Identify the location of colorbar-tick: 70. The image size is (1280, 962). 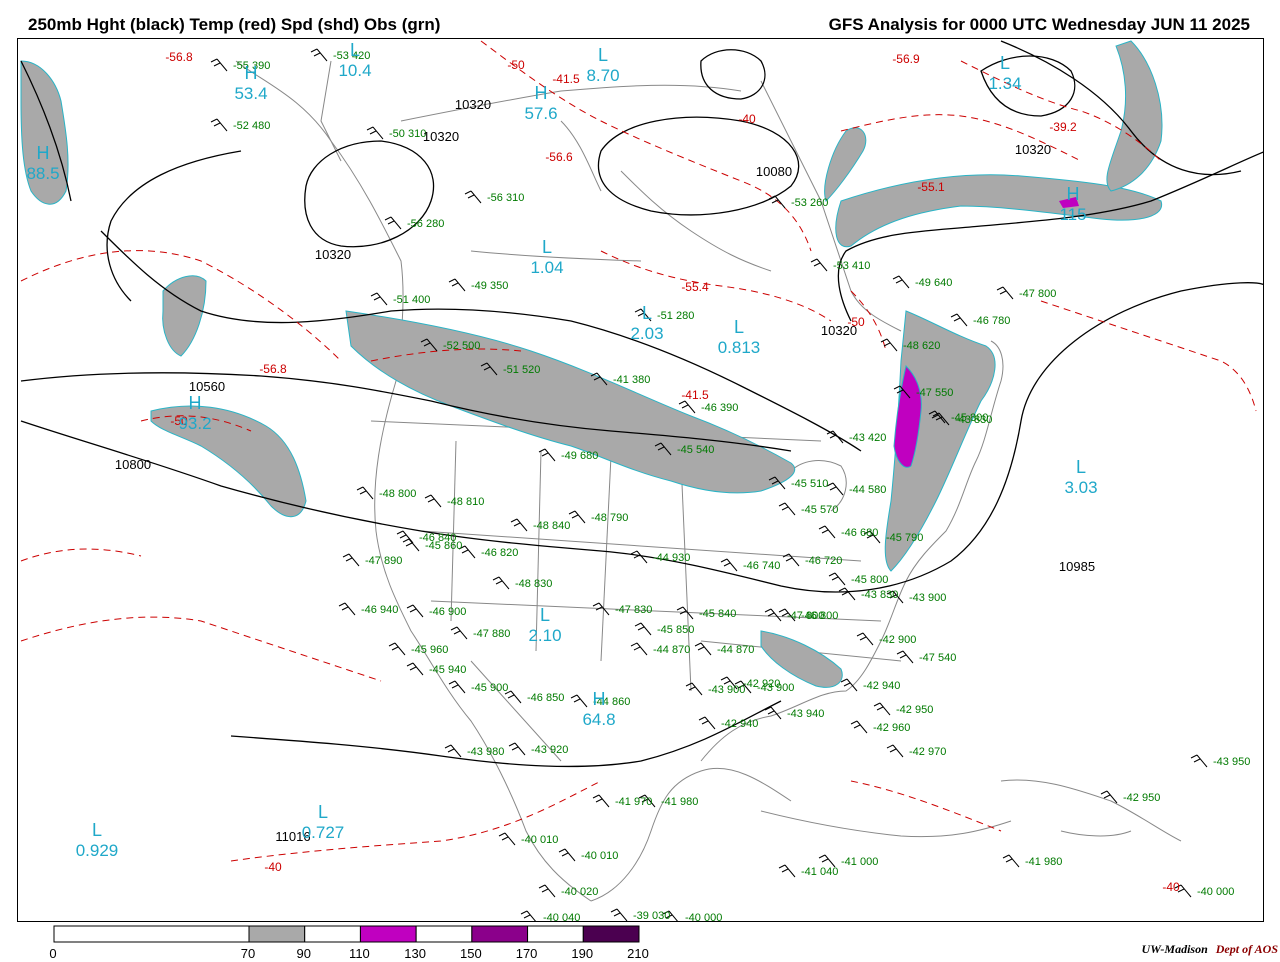
(248, 953).